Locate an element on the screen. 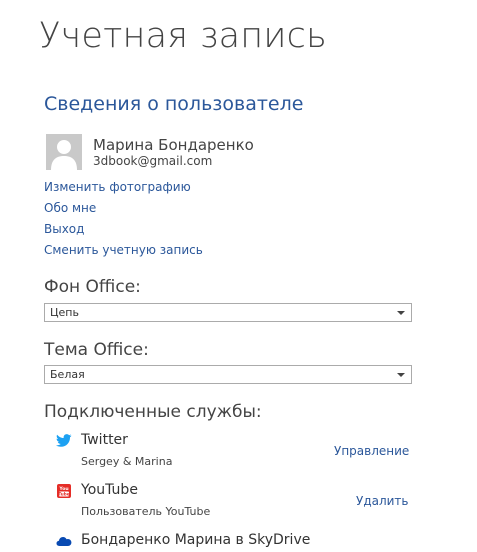 Image resolution: width=477 pixels, height=552 pixels. about-me-link: Обо мне is located at coordinates (70, 208).